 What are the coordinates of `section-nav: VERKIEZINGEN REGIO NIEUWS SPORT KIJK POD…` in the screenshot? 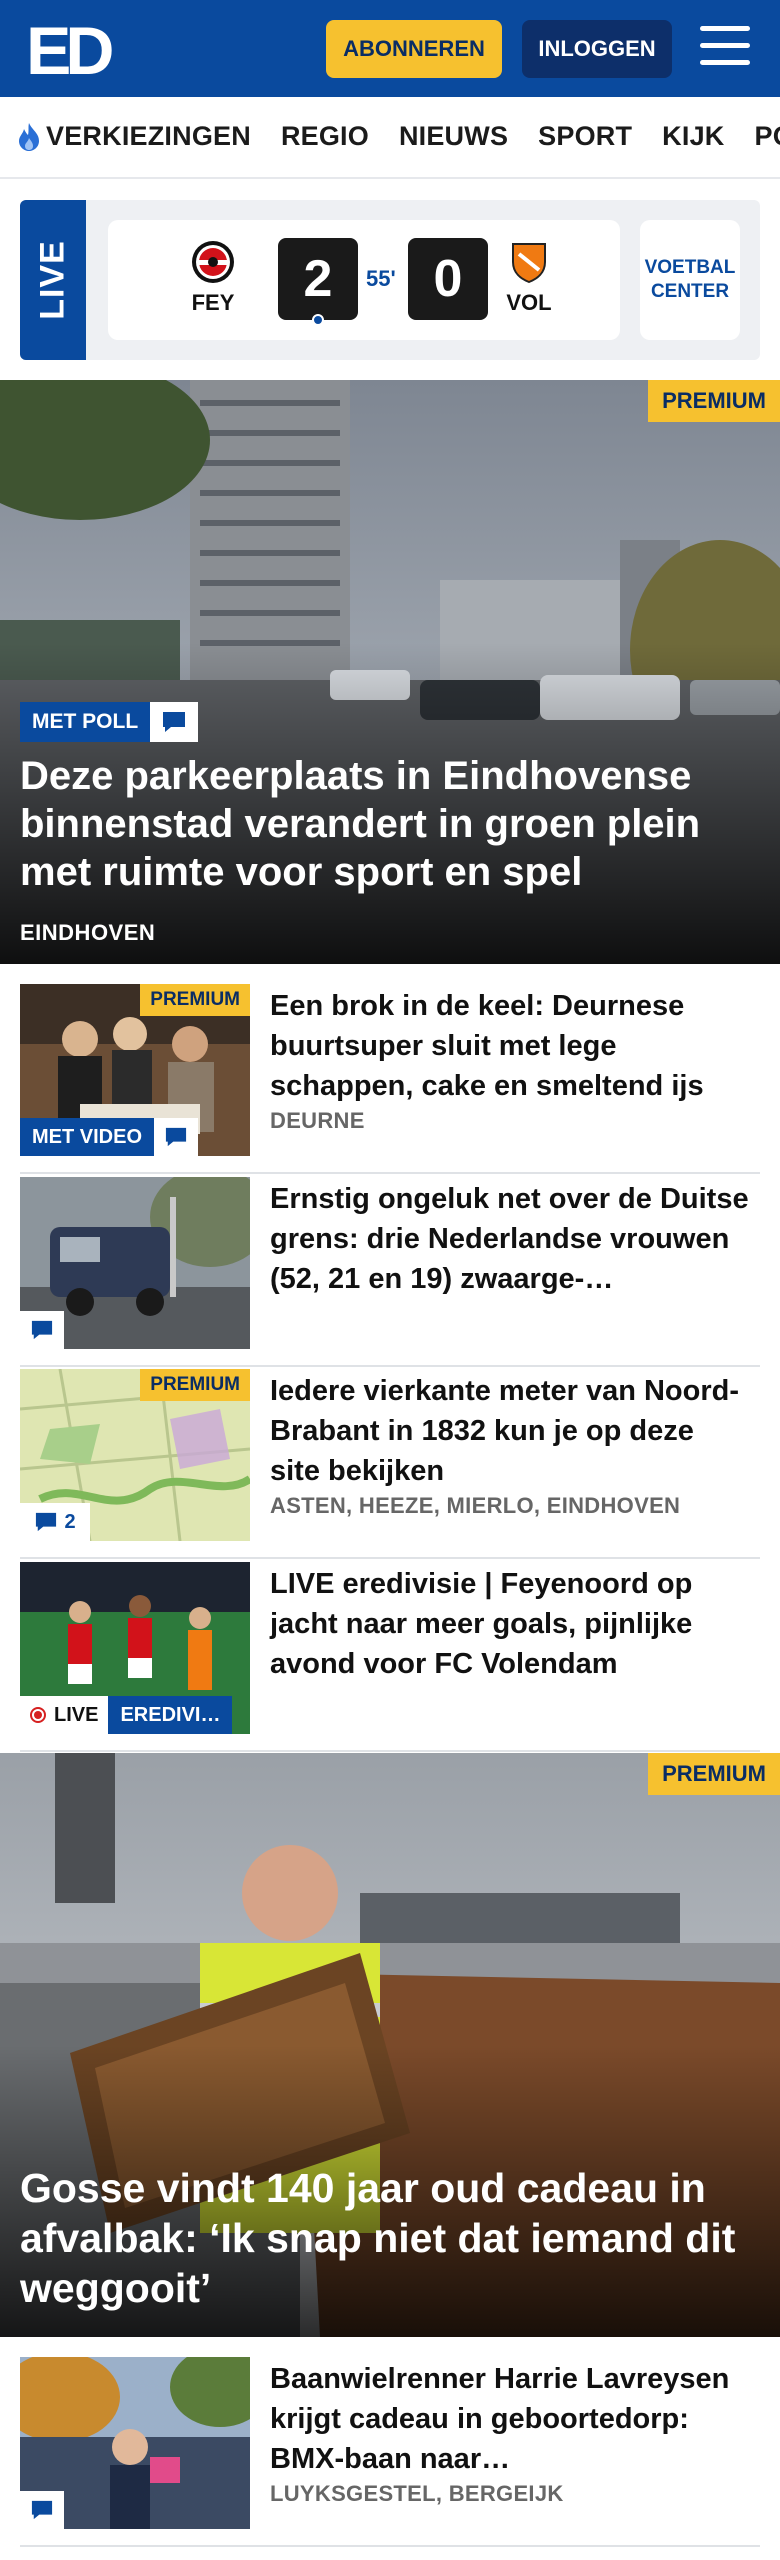 It's located at (390, 138).